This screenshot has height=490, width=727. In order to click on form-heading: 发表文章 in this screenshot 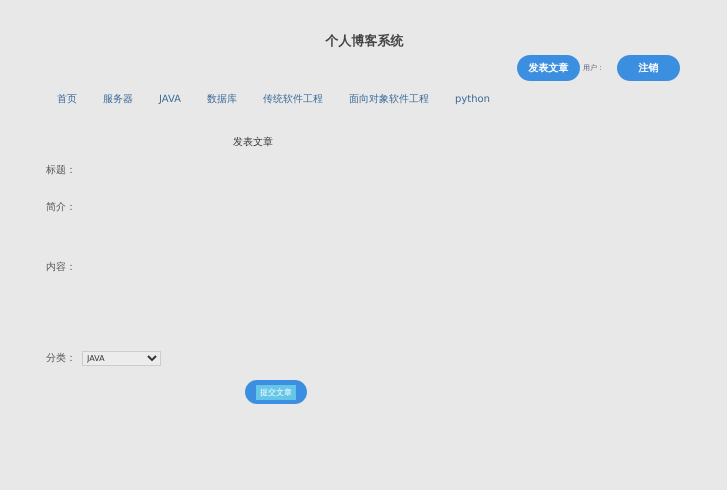, I will do `click(253, 143)`.